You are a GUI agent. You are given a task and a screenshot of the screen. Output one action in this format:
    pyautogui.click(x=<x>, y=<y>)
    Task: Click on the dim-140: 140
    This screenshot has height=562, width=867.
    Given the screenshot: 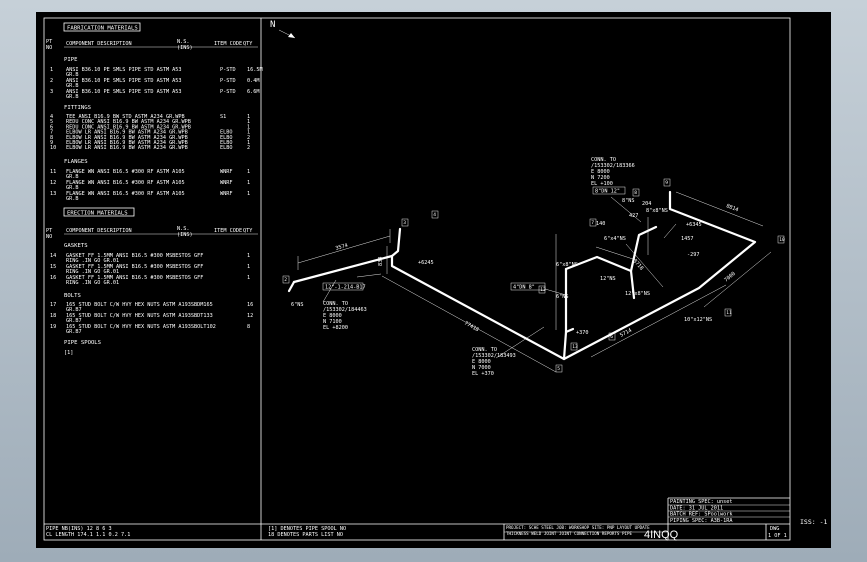 What is the action you would take?
    pyautogui.click(x=600, y=224)
    